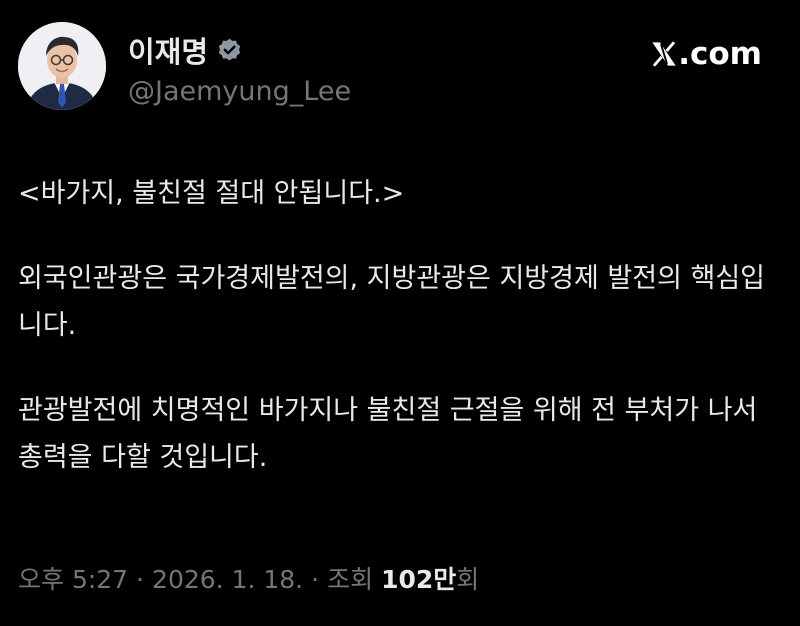 This screenshot has width=800, height=626. What do you see at coordinates (350, 579) in the screenshot?
I see `views-label: 조회` at bounding box center [350, 579].